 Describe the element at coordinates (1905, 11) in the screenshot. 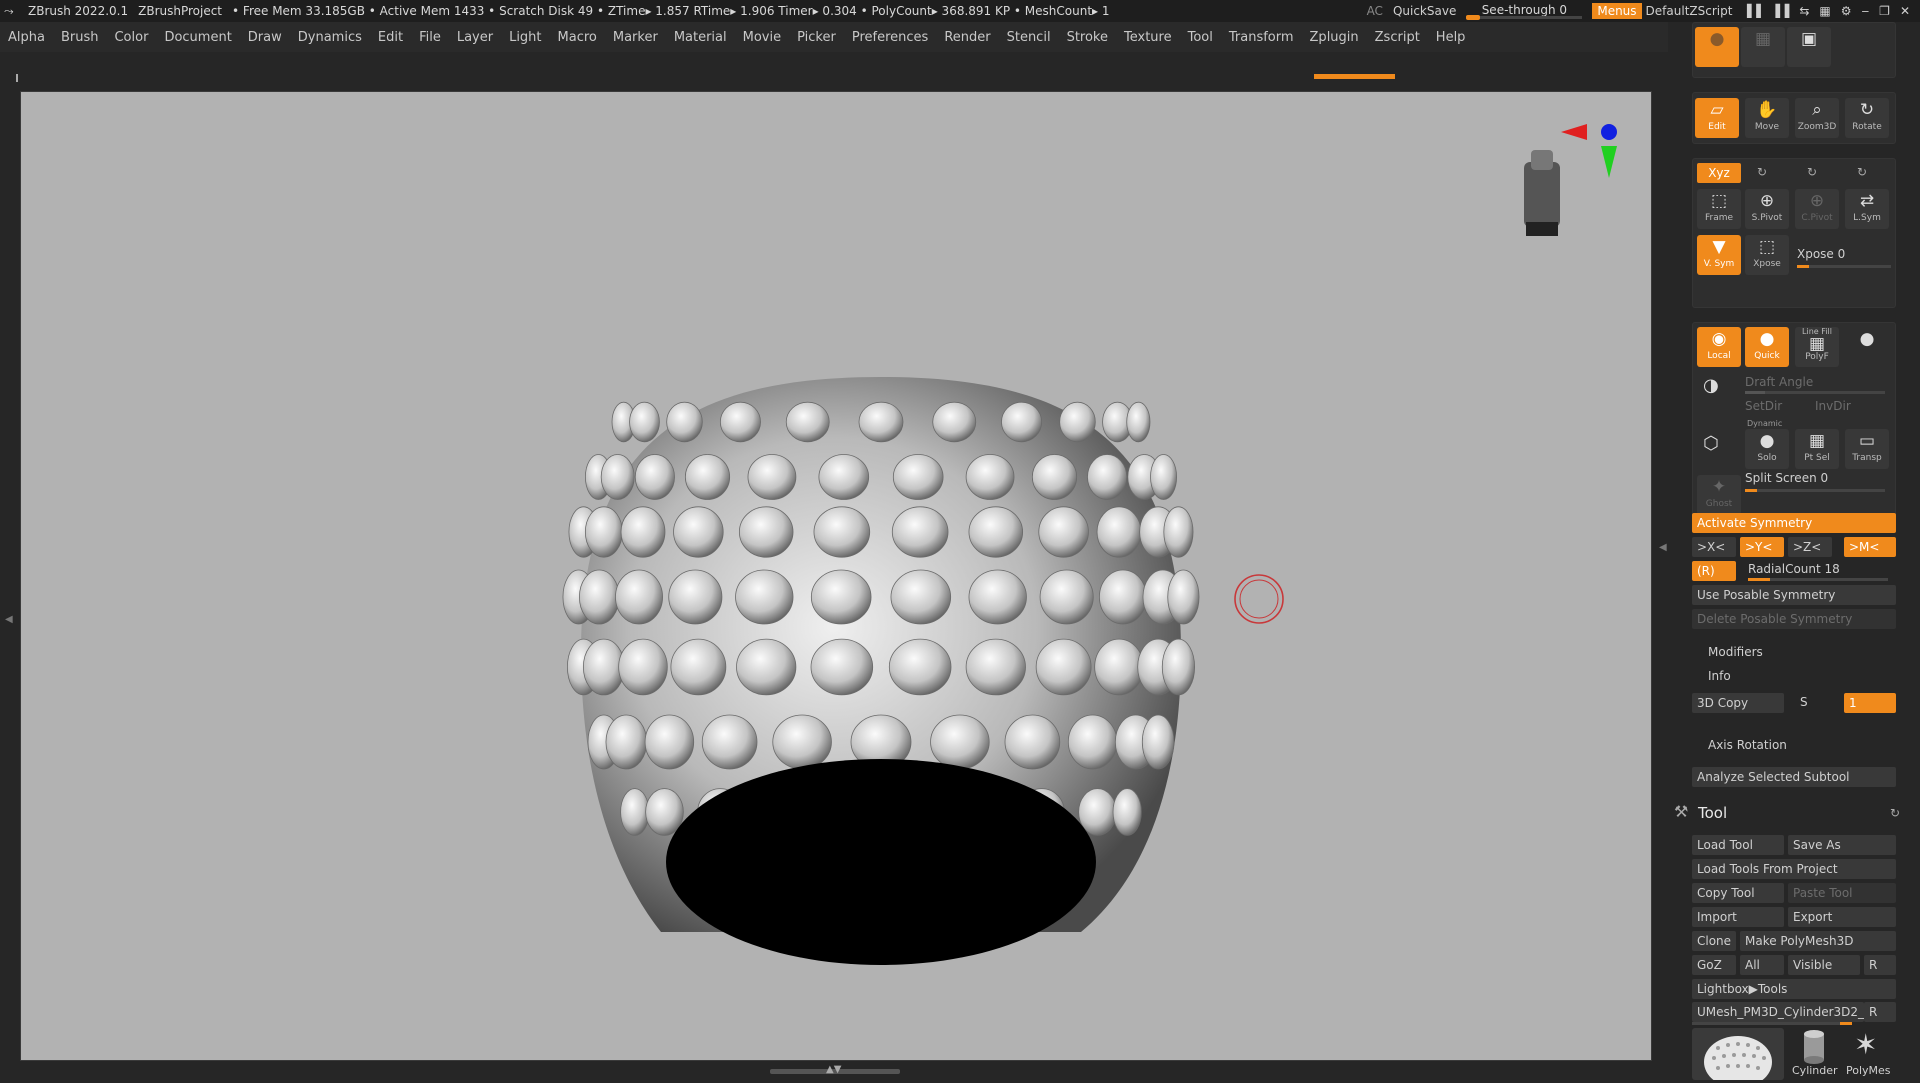

I see `close-icon: ✕` at that location.